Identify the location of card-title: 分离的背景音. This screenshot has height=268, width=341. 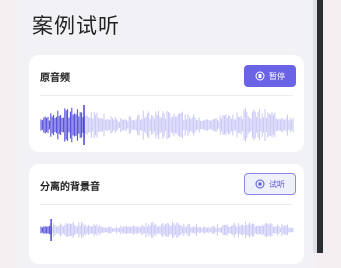
(70, 187).